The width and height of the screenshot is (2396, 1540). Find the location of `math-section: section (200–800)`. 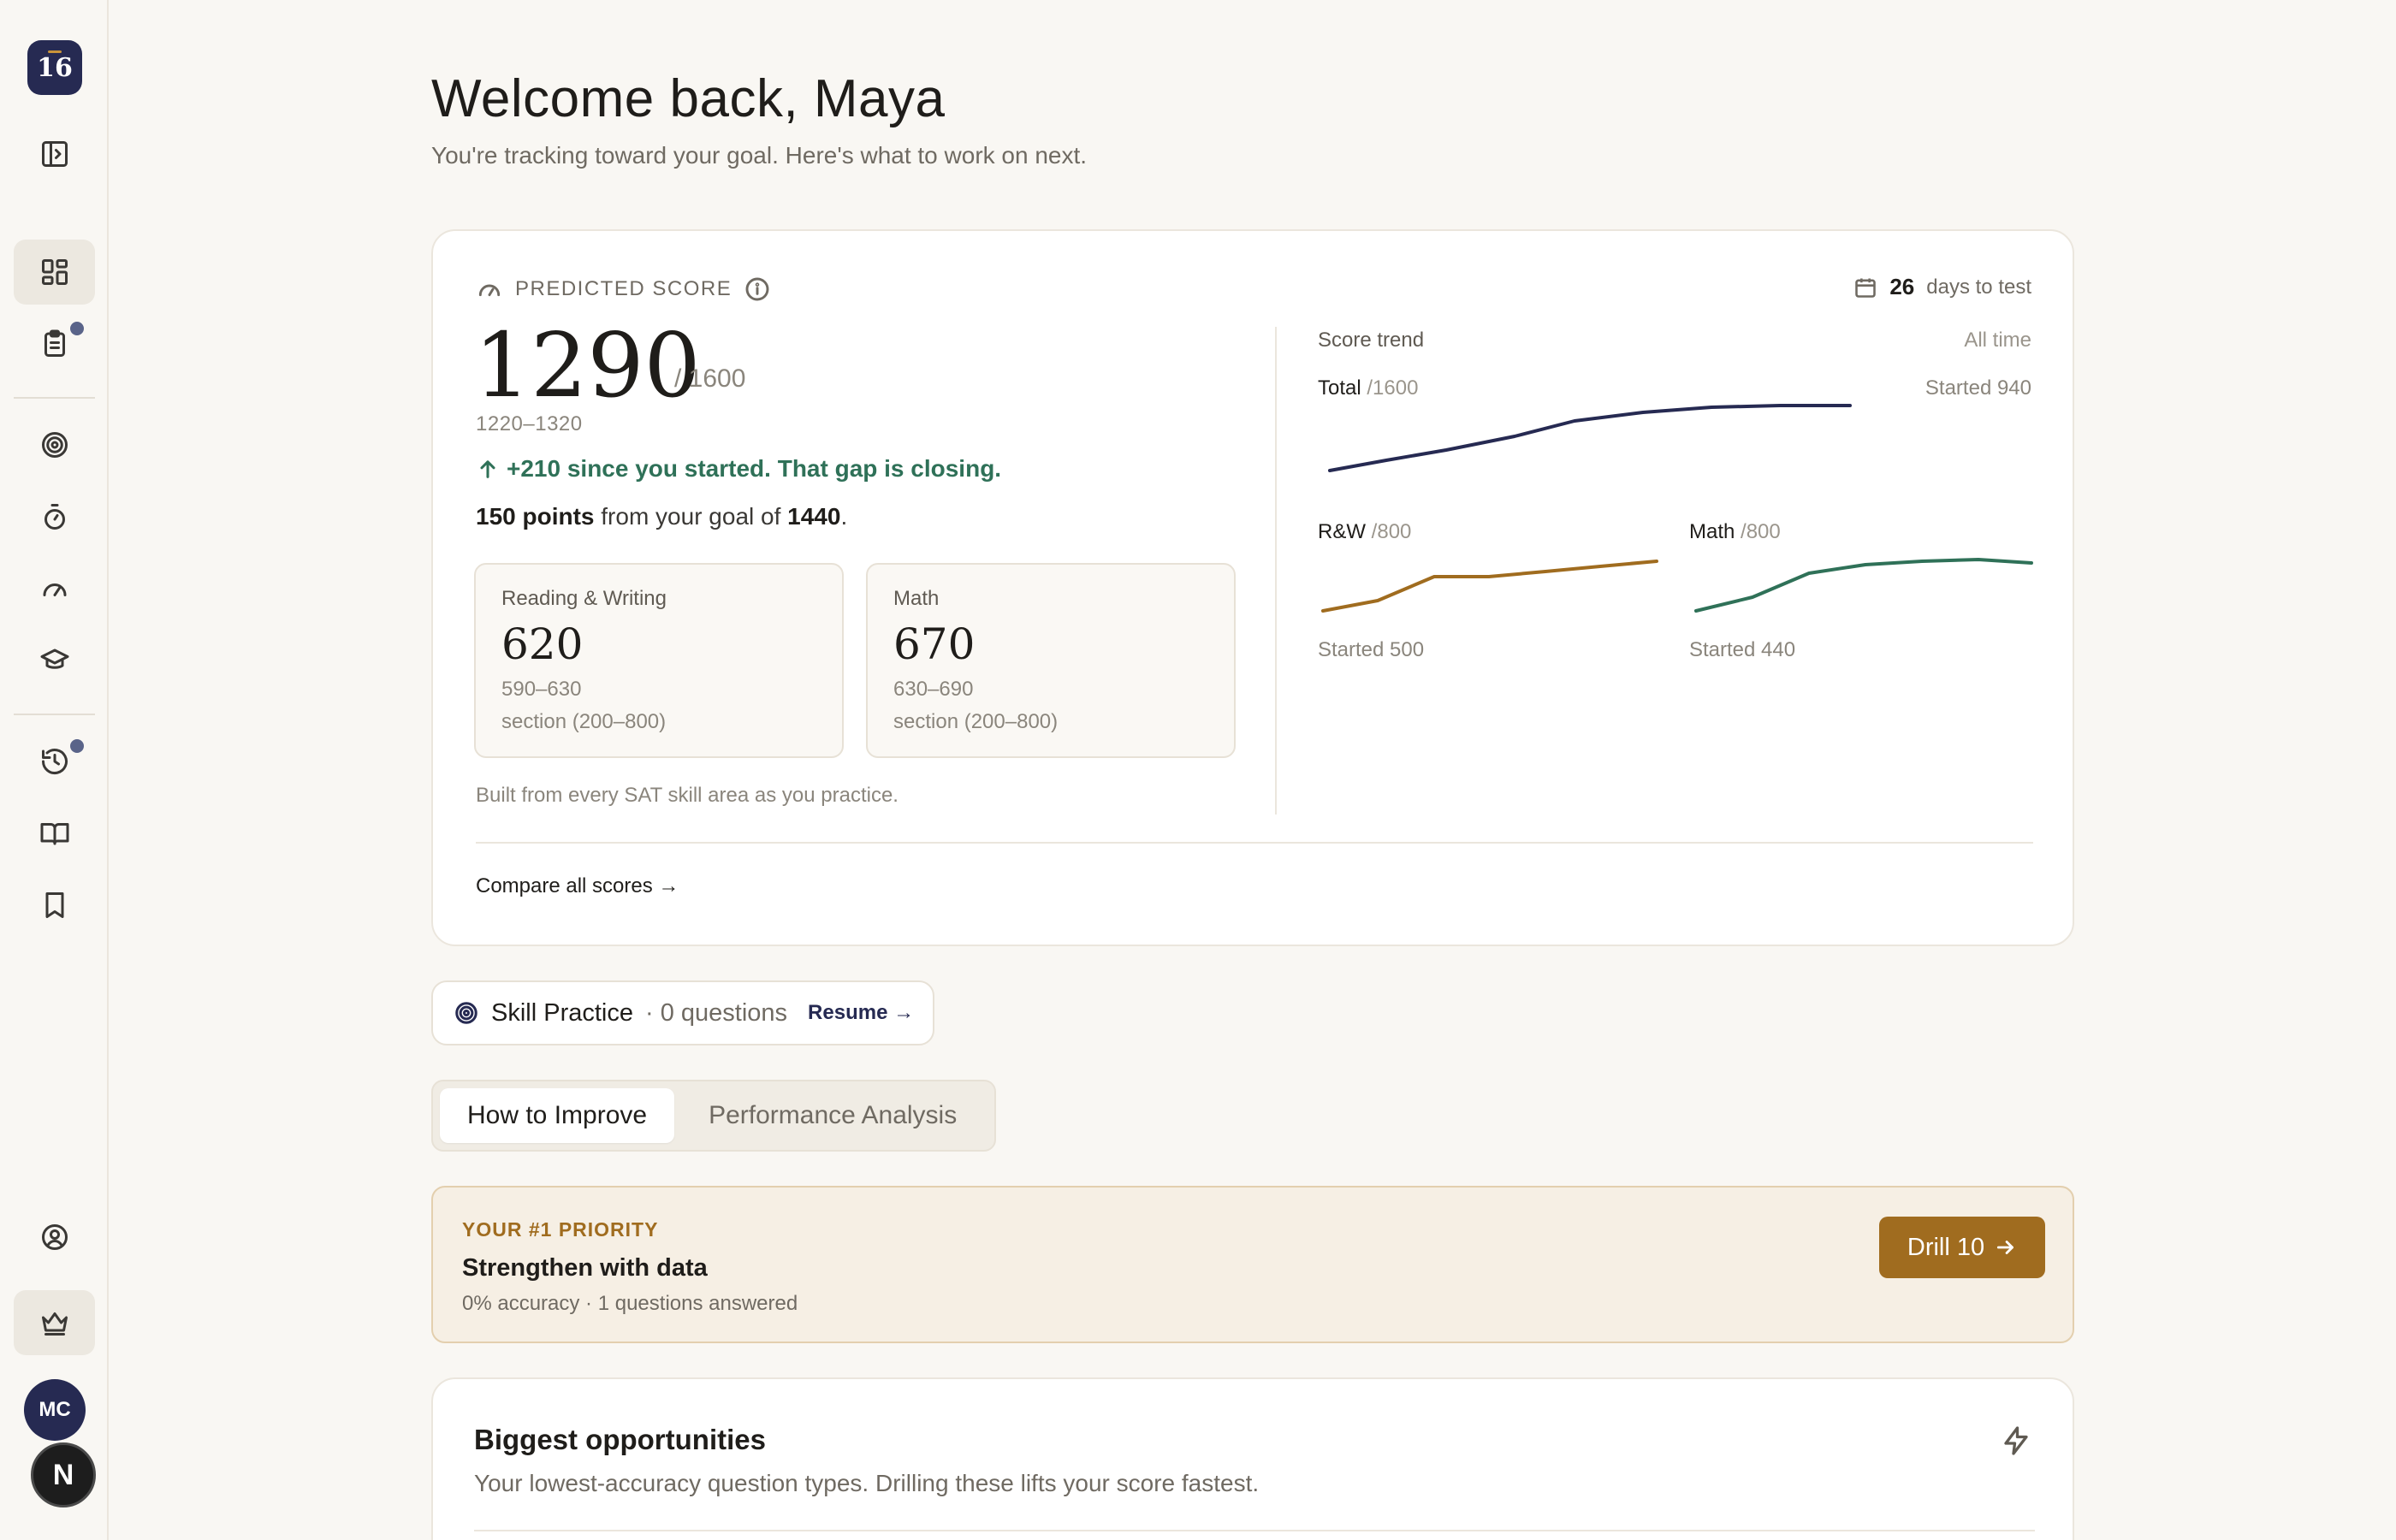

math-section: section (200–800) is located at coordinates (976, 721).